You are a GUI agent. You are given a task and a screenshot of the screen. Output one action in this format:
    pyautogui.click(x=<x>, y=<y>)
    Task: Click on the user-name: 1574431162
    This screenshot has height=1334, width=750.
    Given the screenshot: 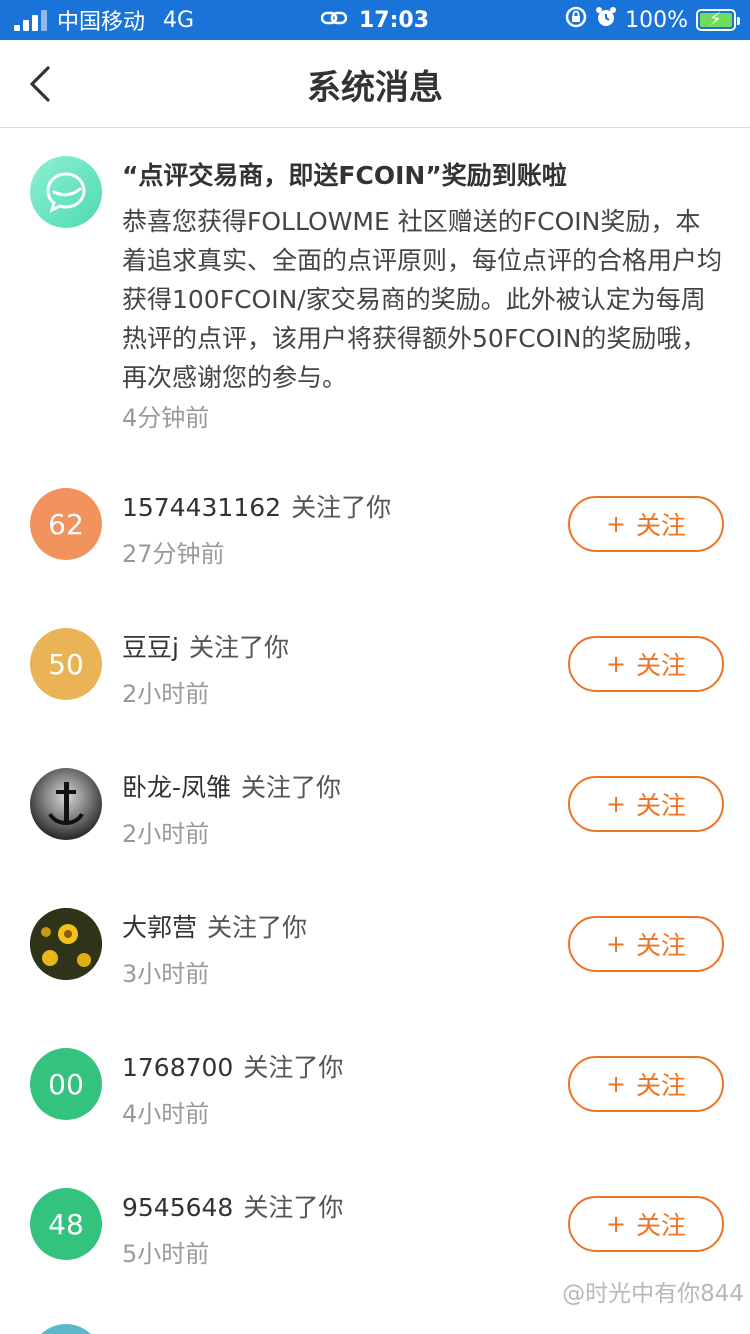 What is the action you would take?
    pyautogui.click(x=201, y=507)
    